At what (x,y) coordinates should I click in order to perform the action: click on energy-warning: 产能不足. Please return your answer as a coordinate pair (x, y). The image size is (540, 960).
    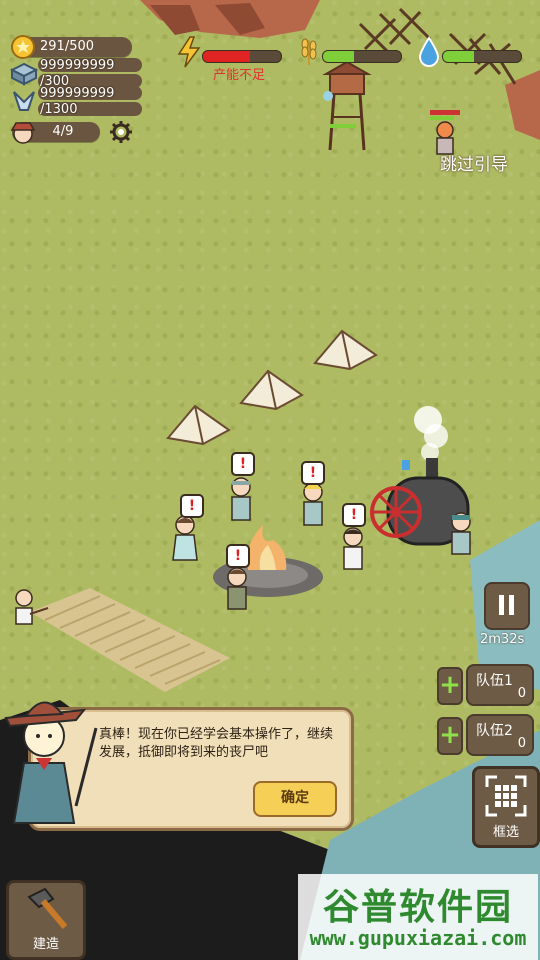
    Looking at the image, I should click on (239, 75).